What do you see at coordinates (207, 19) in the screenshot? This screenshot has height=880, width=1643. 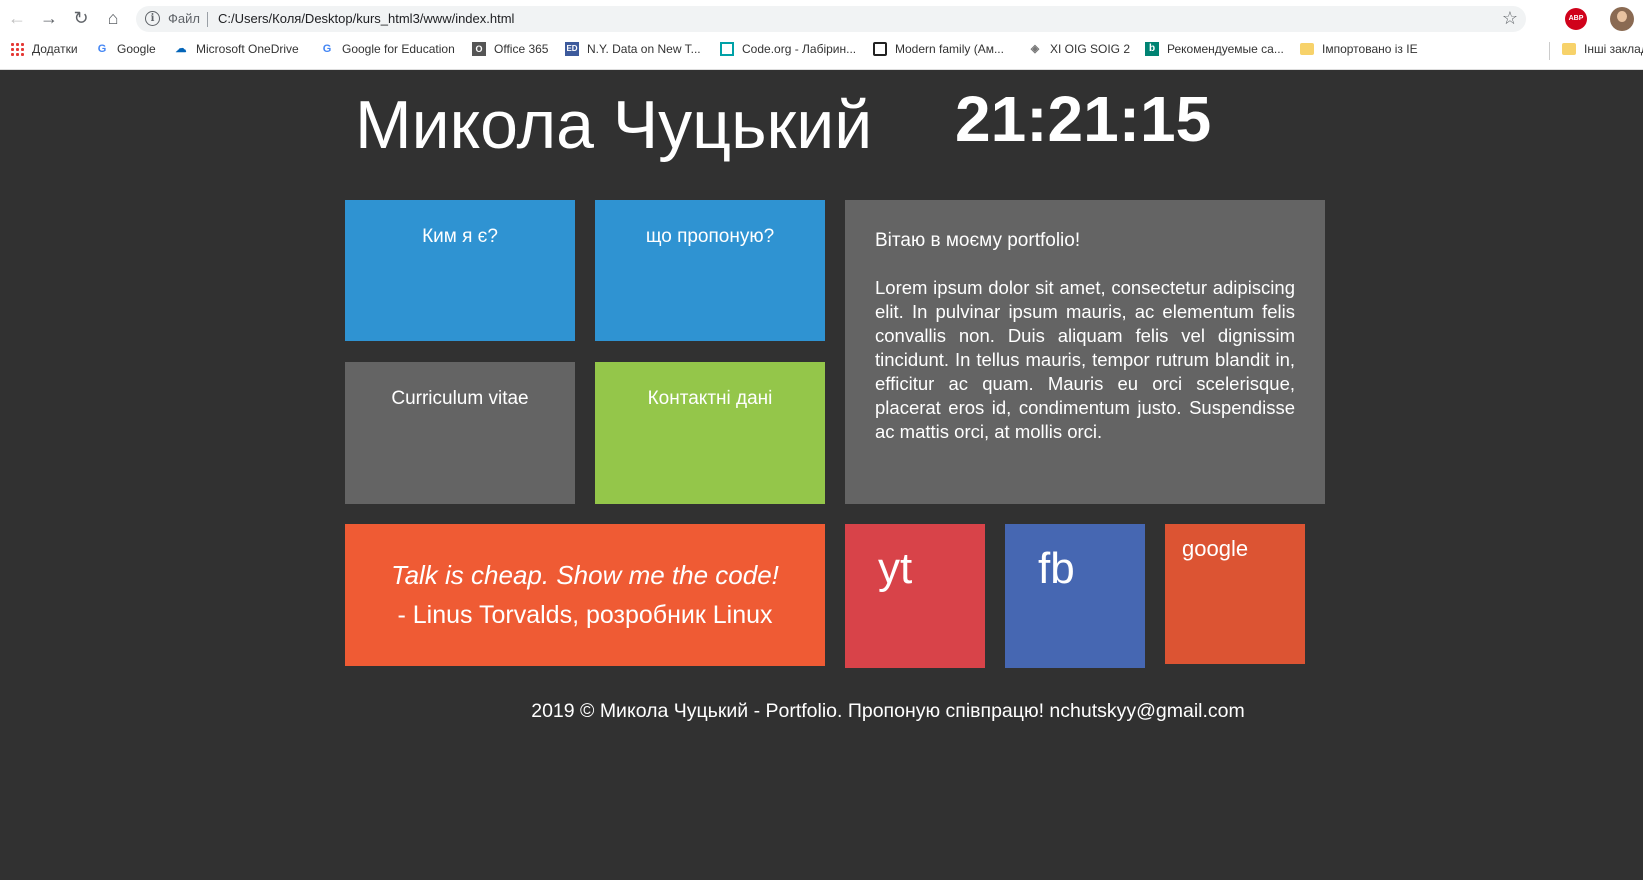 I see `address-divider` at bounding box center [207, 19].